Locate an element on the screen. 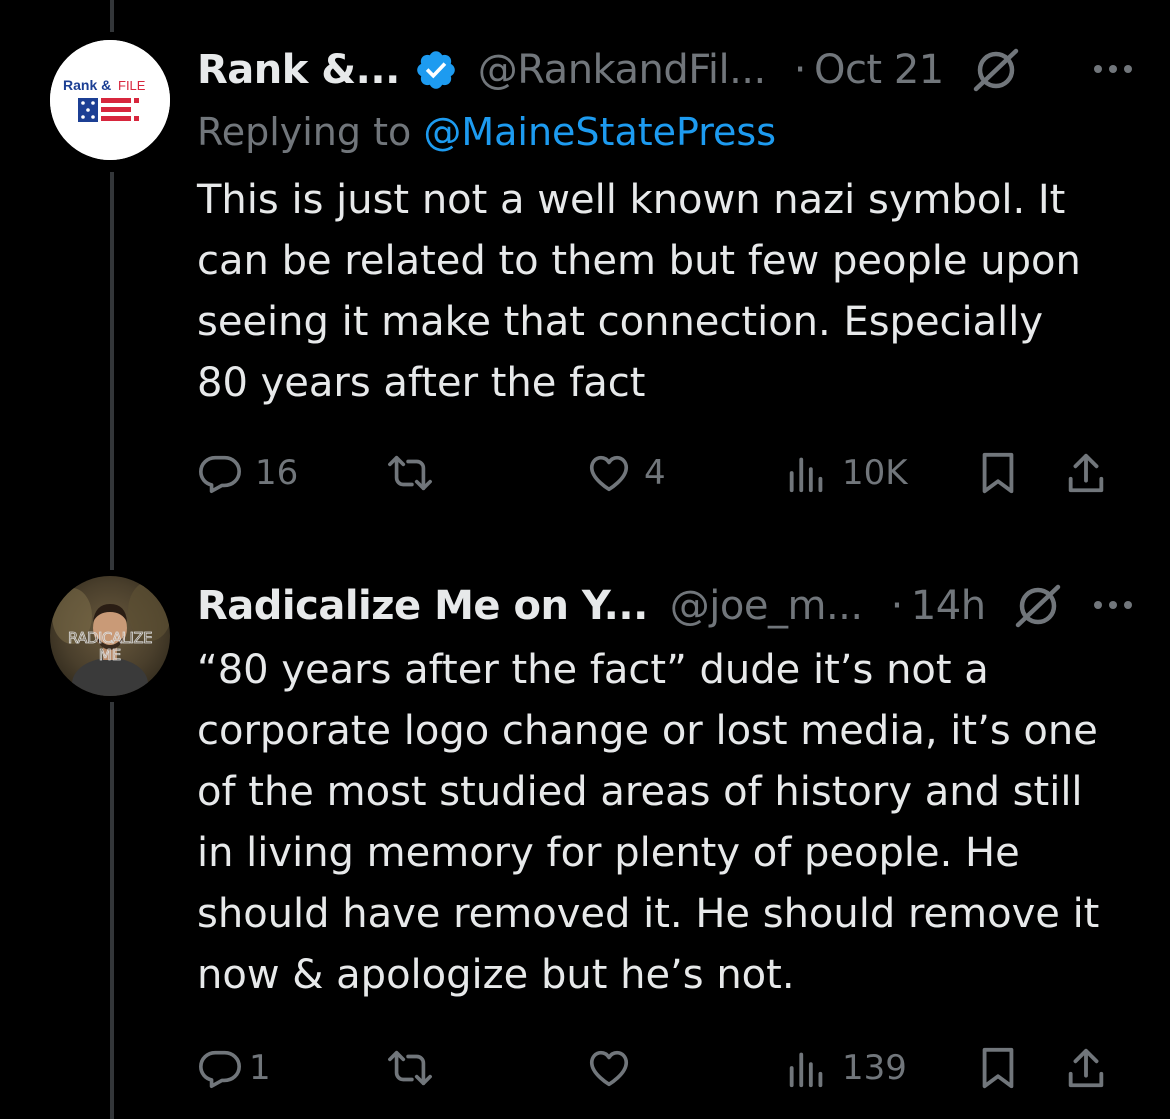 This screenshot has height=1119, width=1170. reply-button: 16 is located at coordinates (247, 473).